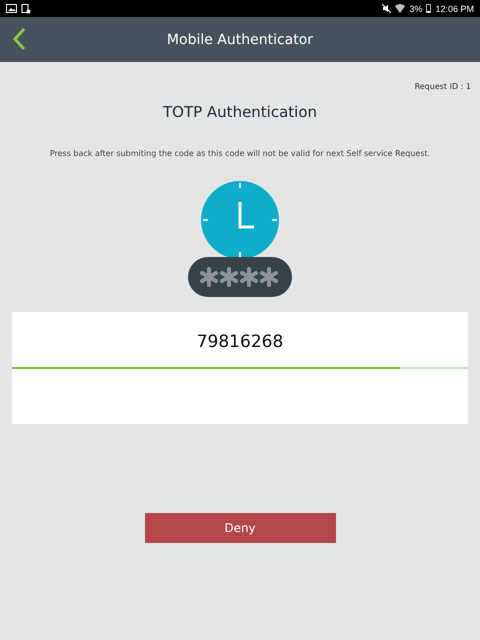  I want to click on chevron-left-icon, so click(19, 39).